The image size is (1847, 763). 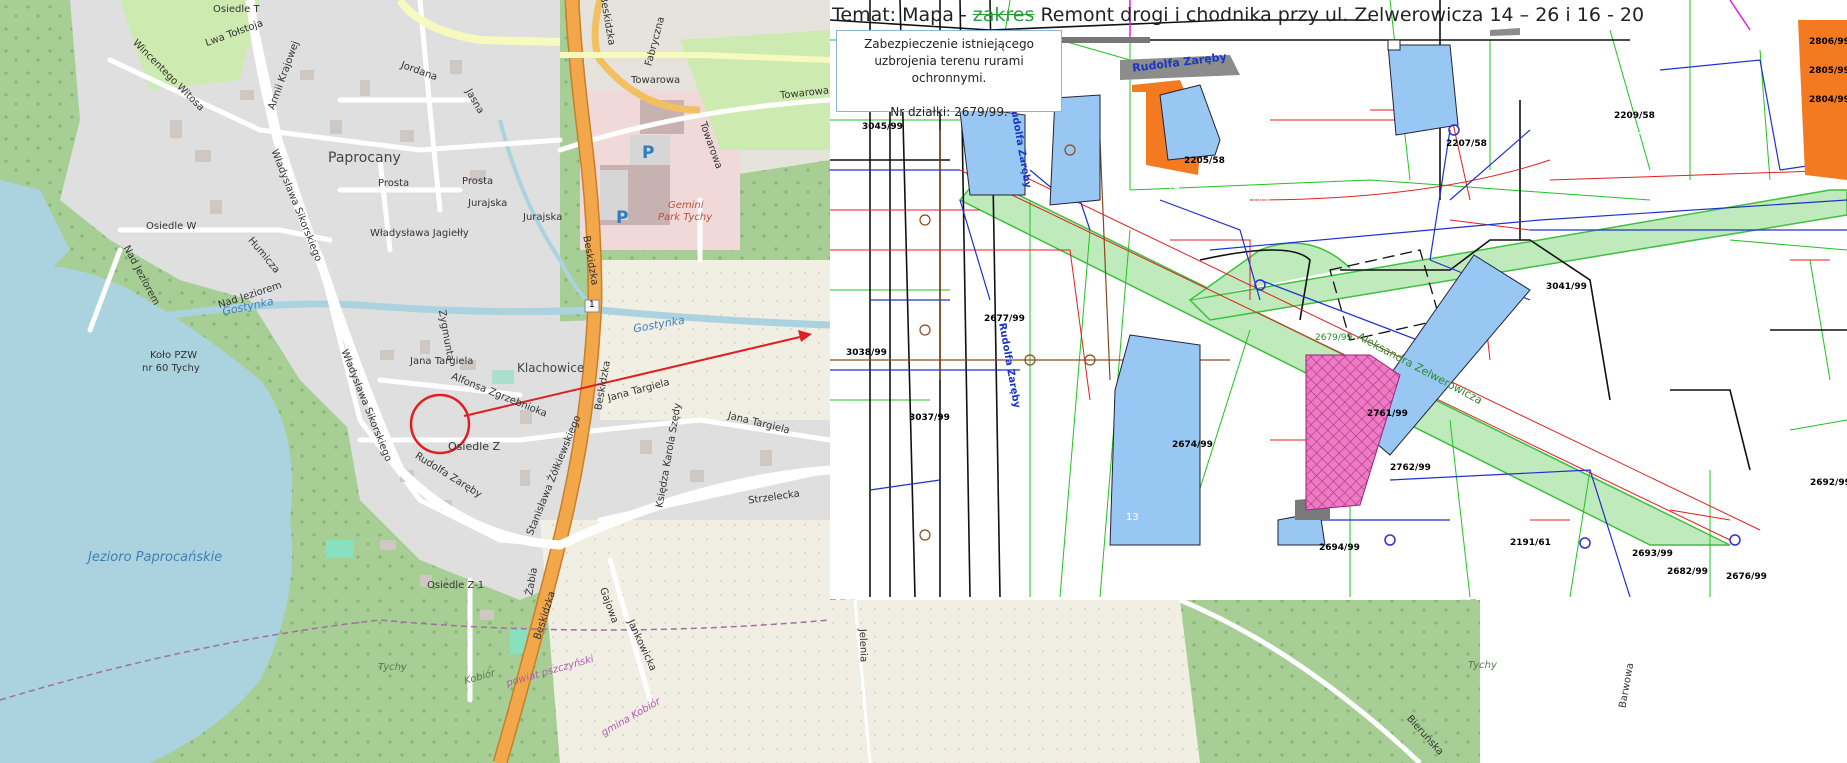 What do you see at coordinates (171, 226) in the screenshot?
I see `place-label-osiedle-w: Osiedle W` at bounding box center [171, 226].